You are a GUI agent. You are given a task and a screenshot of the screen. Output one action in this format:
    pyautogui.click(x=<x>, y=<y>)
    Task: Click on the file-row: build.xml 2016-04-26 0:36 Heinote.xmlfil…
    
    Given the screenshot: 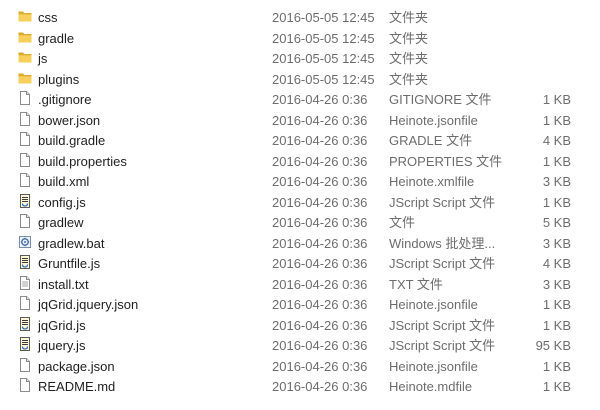 What is the action you would take?
    pyautogui.click(x=300, y=182)
    